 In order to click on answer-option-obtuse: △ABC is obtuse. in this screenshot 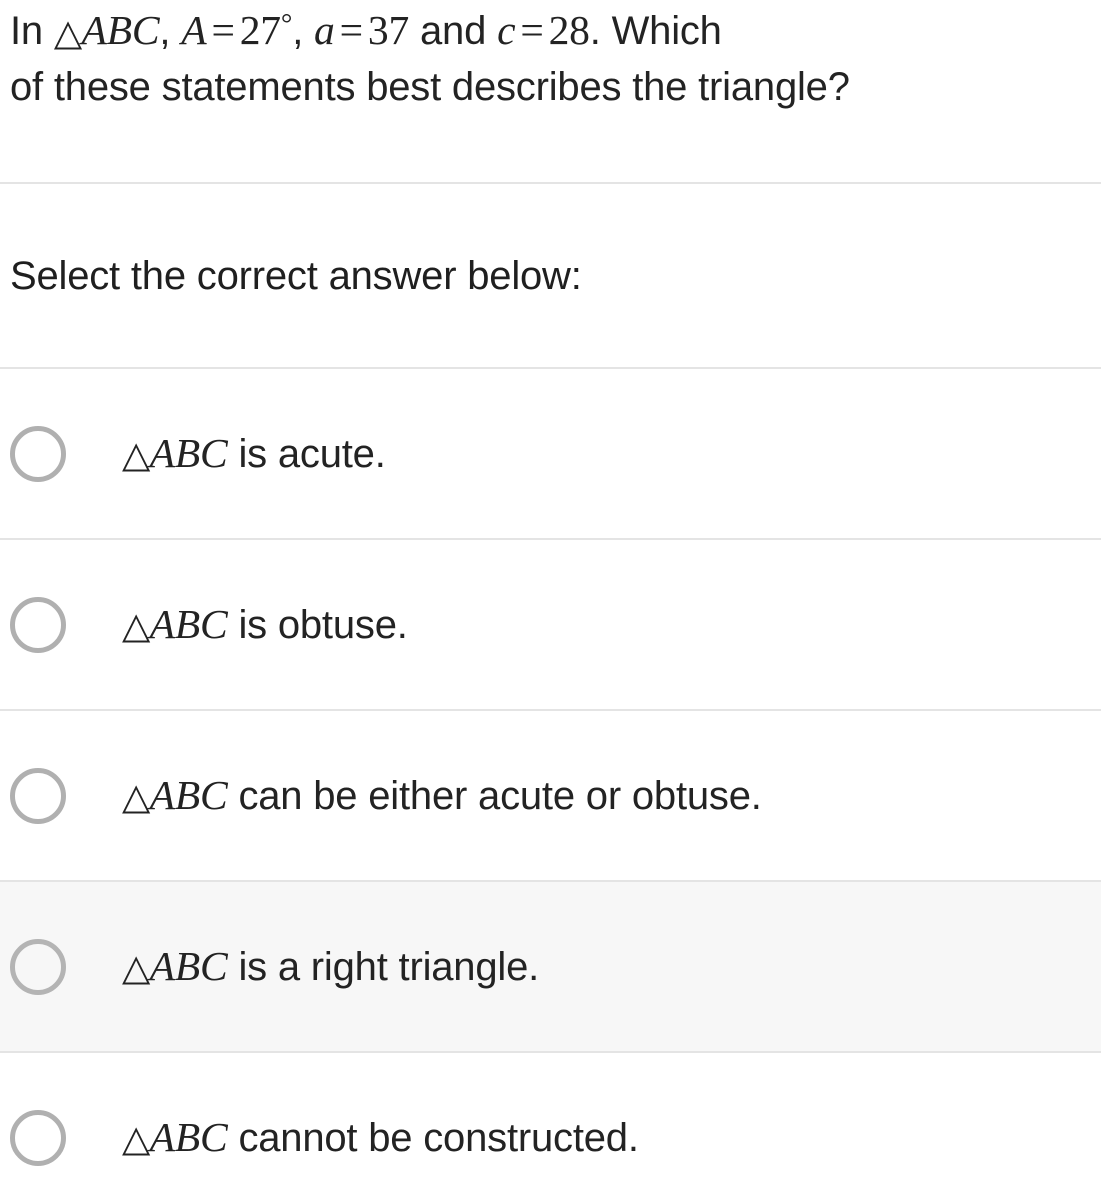, I will do `click(550, 624)`.